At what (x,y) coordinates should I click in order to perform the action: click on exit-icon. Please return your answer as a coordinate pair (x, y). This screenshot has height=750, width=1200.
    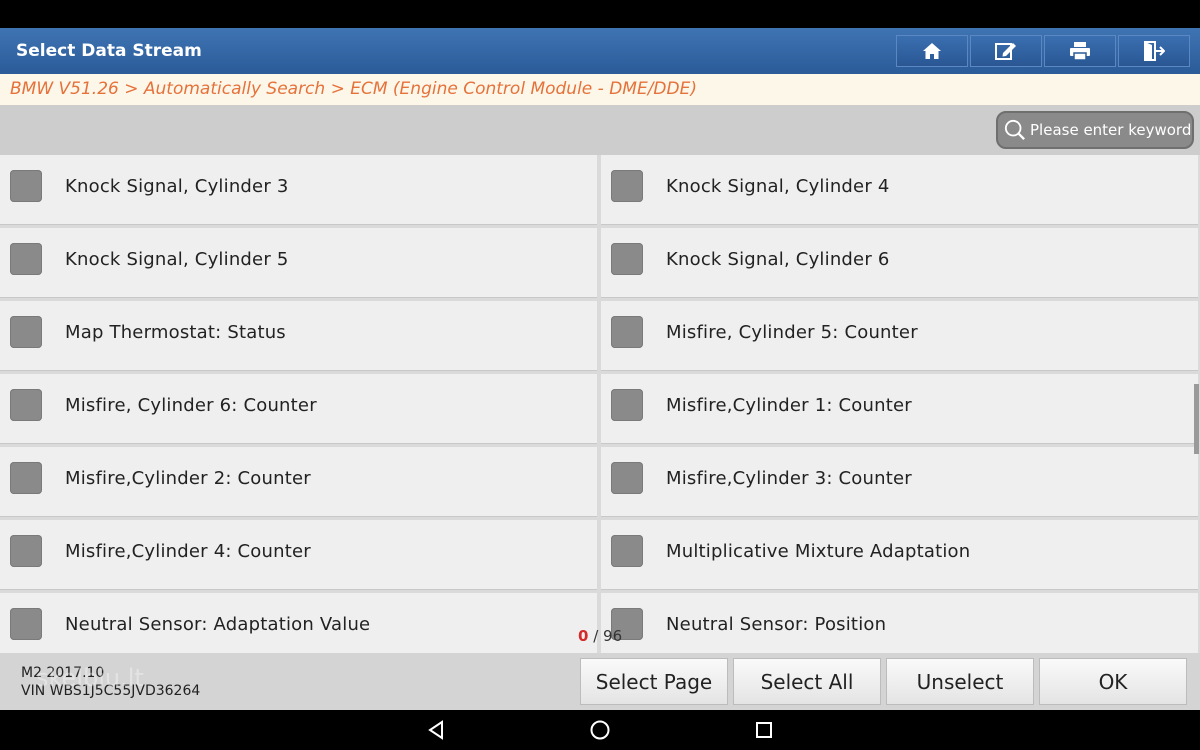
    Looking at the image, I should click on (1154, 51).